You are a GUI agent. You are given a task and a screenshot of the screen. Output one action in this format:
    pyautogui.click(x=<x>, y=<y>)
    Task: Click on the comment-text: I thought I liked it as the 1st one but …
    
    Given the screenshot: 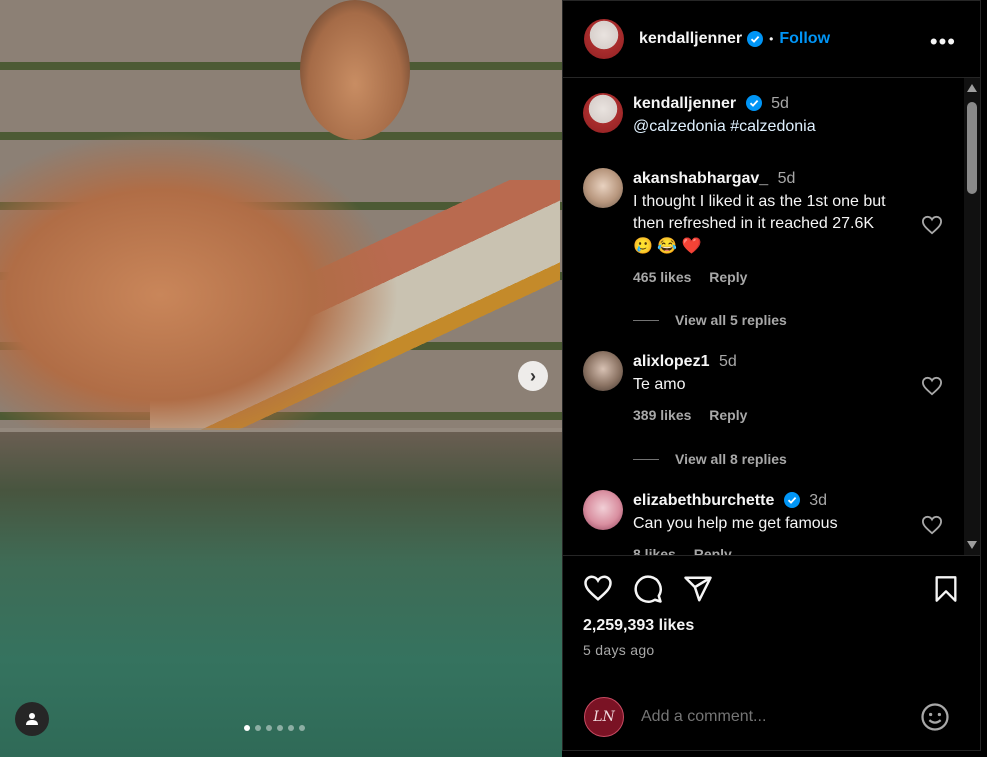 What is the action you would take?
    pyautogui.click(x=759, y=223)
    